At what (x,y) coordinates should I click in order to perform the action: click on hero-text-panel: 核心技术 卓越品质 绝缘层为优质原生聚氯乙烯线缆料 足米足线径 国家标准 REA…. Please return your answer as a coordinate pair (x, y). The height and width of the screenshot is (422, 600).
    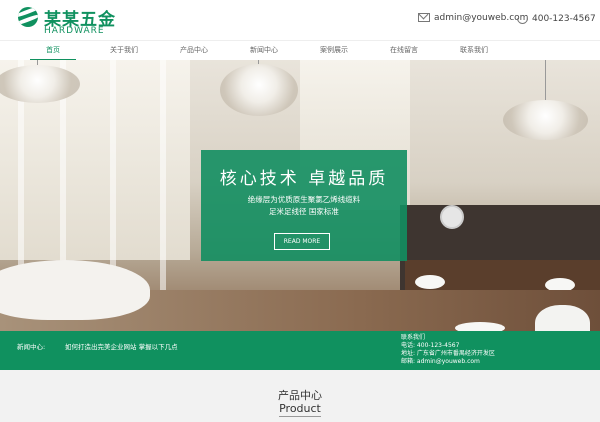
    Looking at the image, I should click on (304, 205).